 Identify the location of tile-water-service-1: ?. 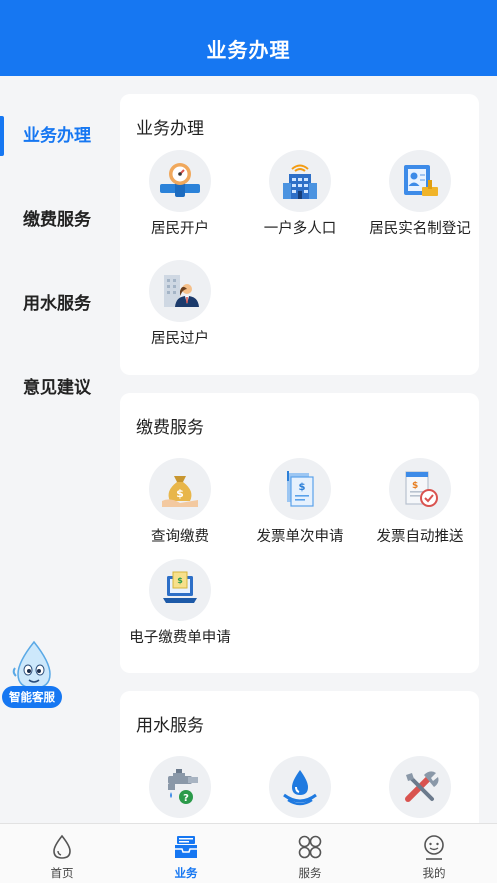
(180, 789).